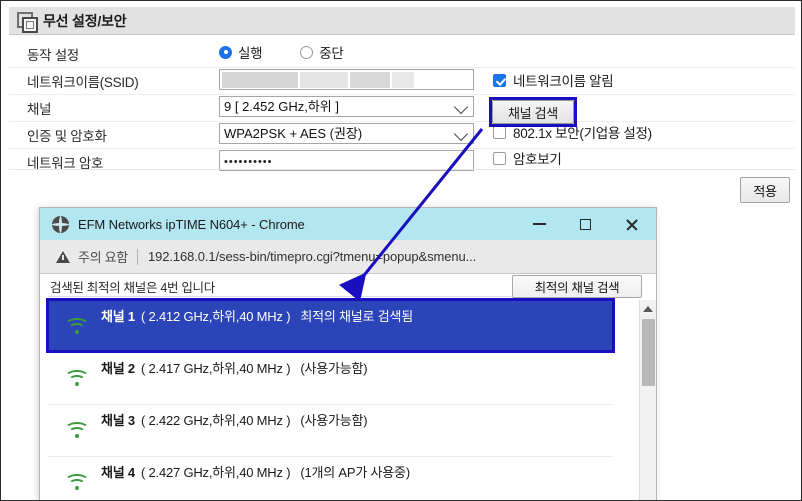 This screenshot has height=501, width=802. I want to click on channel-scan-button: 채널 검색, so click(533, 112).